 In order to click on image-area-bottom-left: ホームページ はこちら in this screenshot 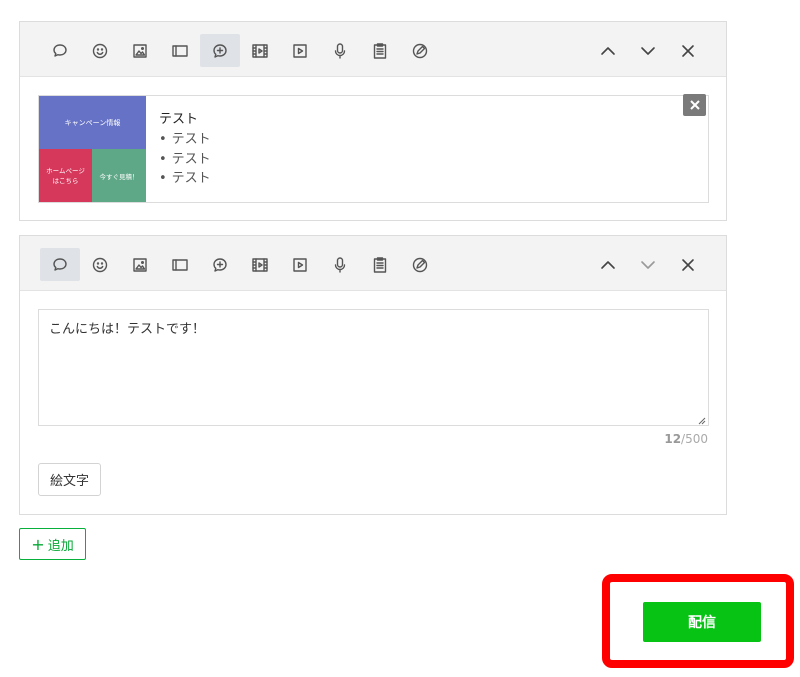, I will do `click(65, 175)`.